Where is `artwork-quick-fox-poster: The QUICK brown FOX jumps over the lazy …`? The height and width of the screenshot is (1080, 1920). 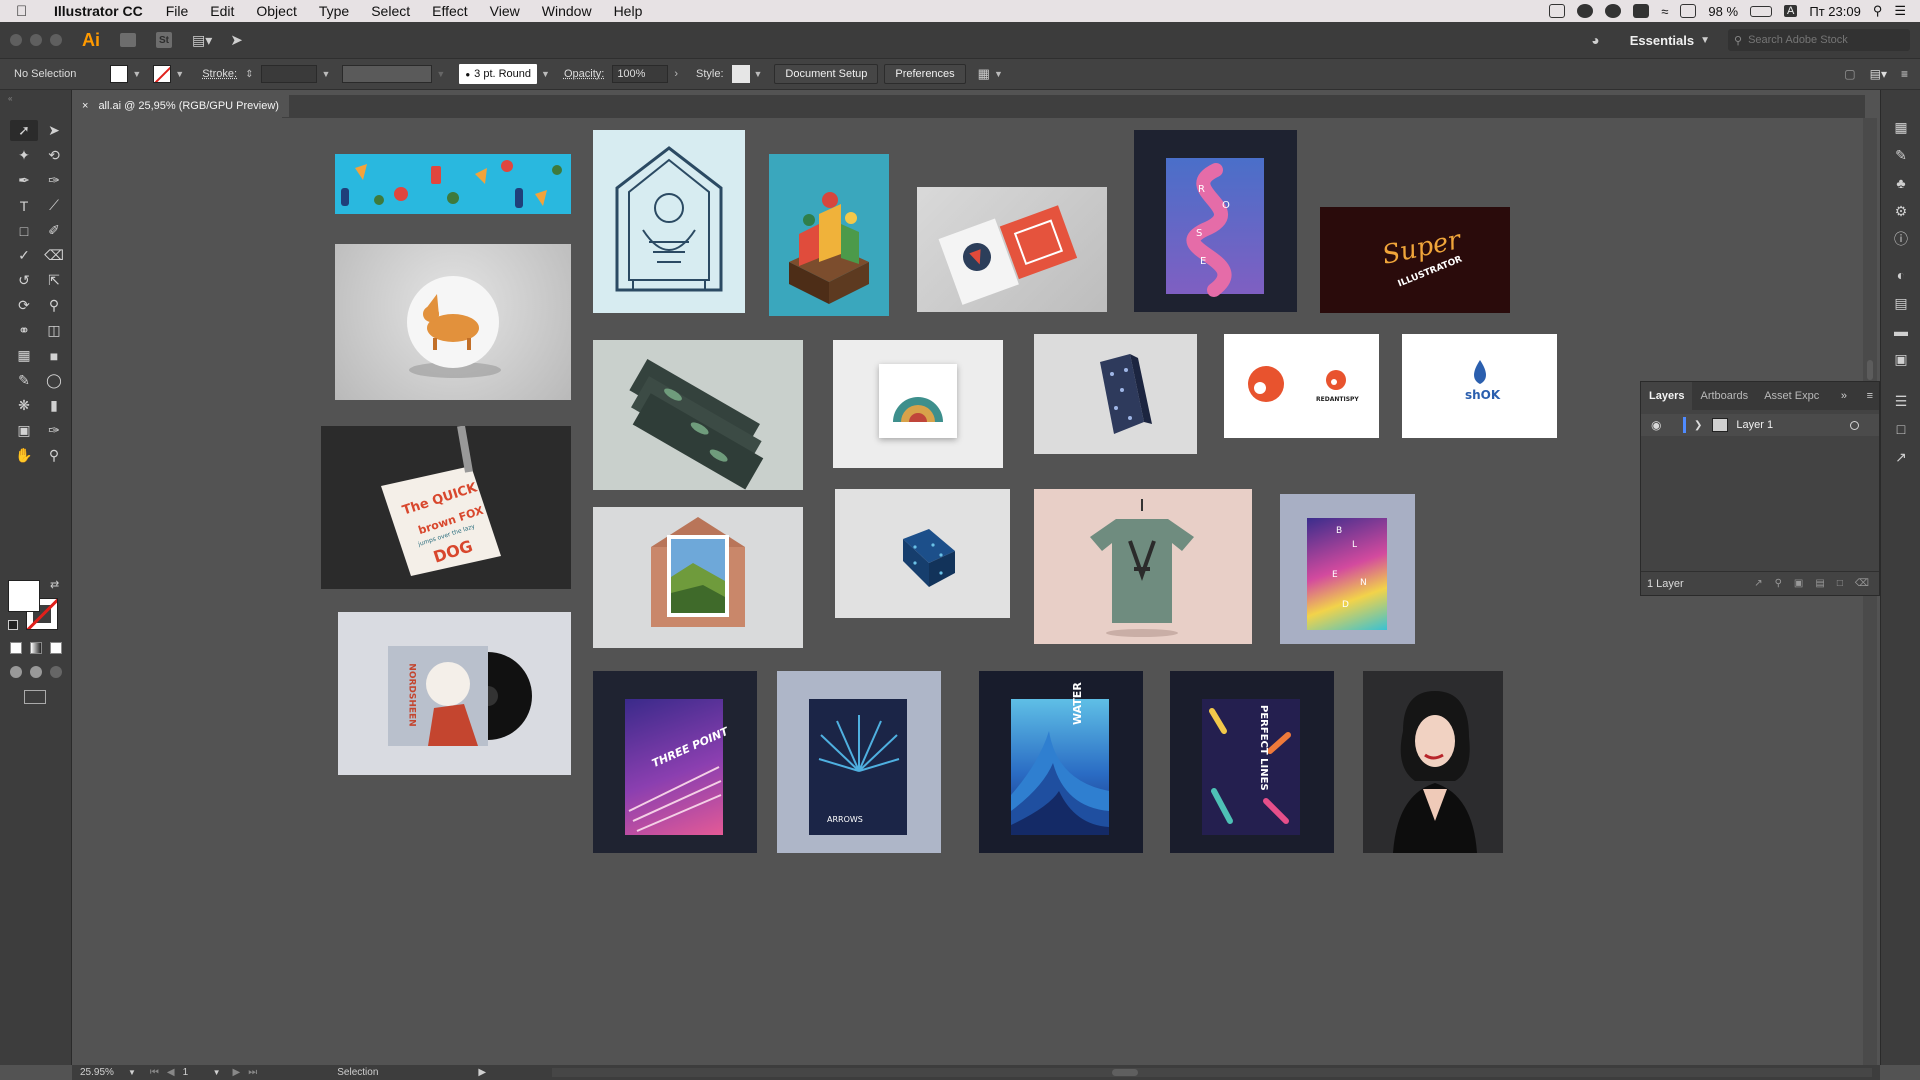 artwork-quick-fox-poster: The QUICK brown FOX jumps over the lazy … is located at coordinates (446, 507).